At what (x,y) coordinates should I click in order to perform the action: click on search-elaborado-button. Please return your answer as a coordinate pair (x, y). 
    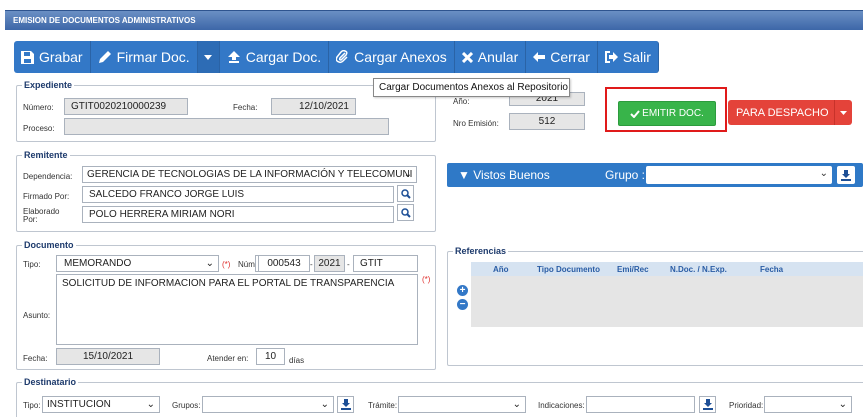
    Looking at the image, I should click on (405, 212).